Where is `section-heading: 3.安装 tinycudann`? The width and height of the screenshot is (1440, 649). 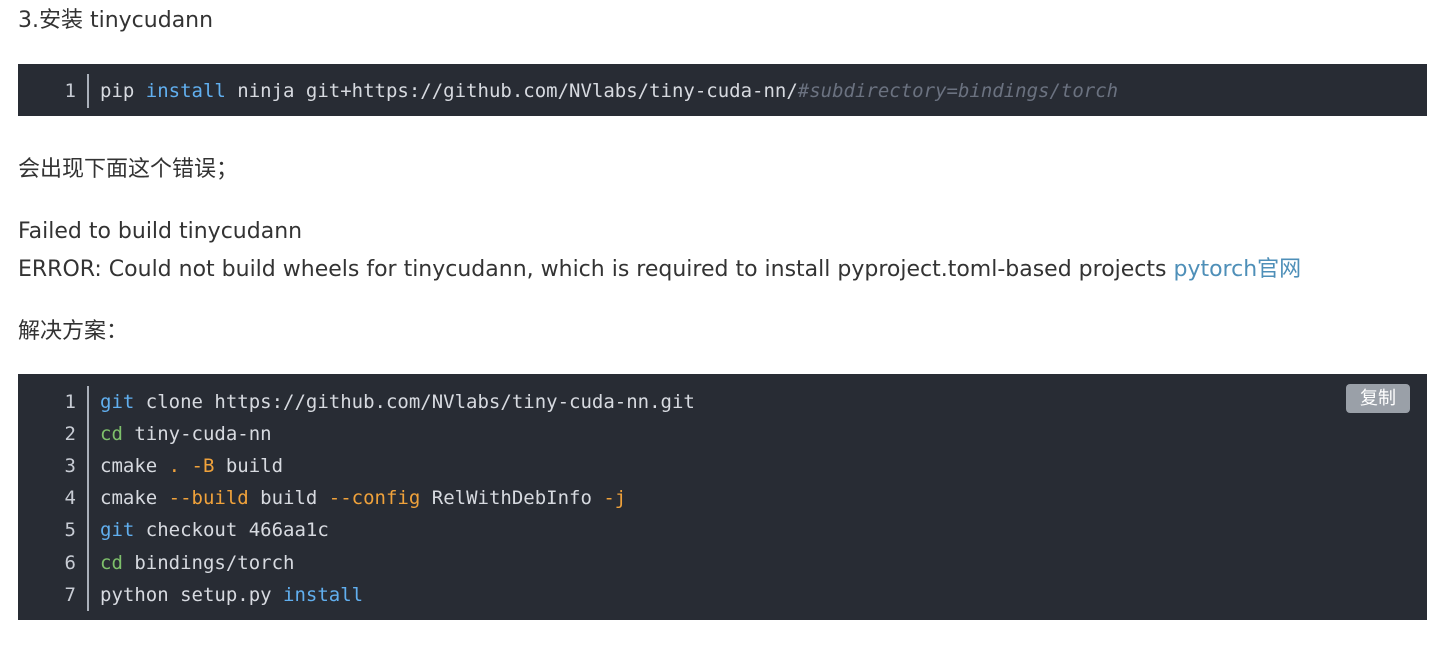 section-heading: 3.安装 tinycudann is located at coordinates (116, 20).